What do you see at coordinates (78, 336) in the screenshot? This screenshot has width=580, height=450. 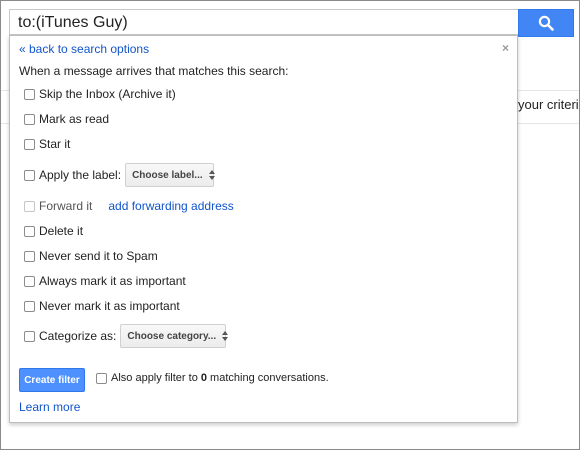 I see `categorize-label: Categorize as:` at bounding box center [78, 336].